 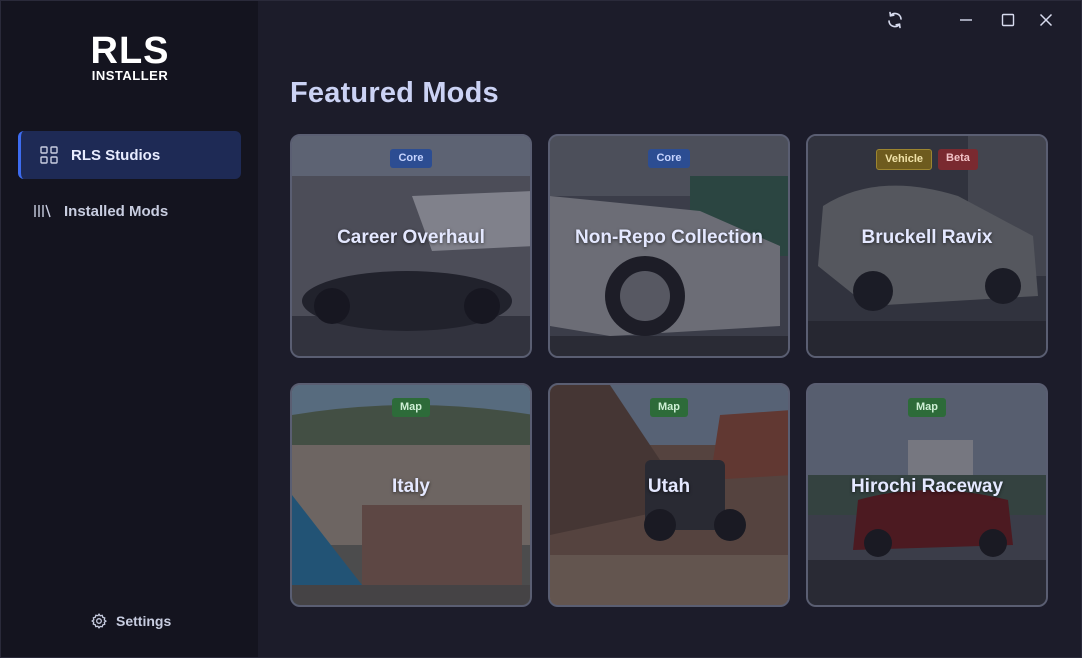 What do you see at coordinates (411, 486) in the screenshot?
I see `mod-title: Italy` at bounding box center [411, 486].